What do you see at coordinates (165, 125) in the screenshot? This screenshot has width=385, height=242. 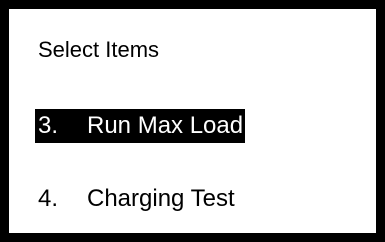 I see `menu-item-label: Run Max Load` at bounding box center [165, 125].